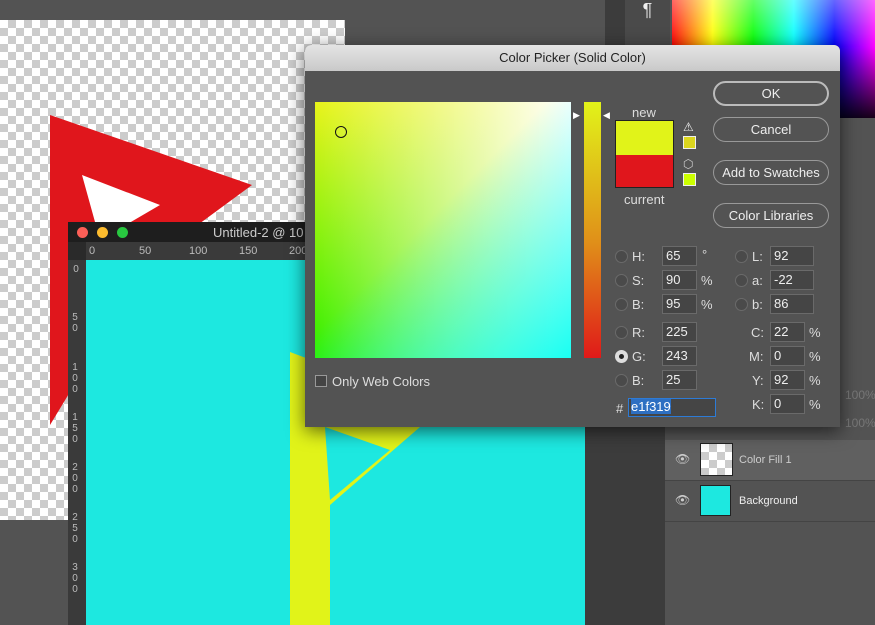 This screenshot has height=625, width=875. What do you see at coordinates (644, 112) in the screenshot?
I see `new-label: new` at bounding box center [644, 112].